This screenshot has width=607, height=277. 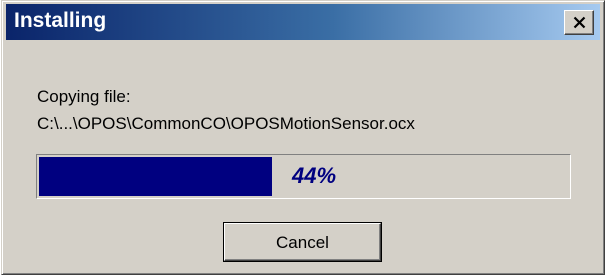 What do you see at coordinates (84, 96) in the screenshot?
I see `copying-file-label: Copying file:` at bounding box center [84, 96].